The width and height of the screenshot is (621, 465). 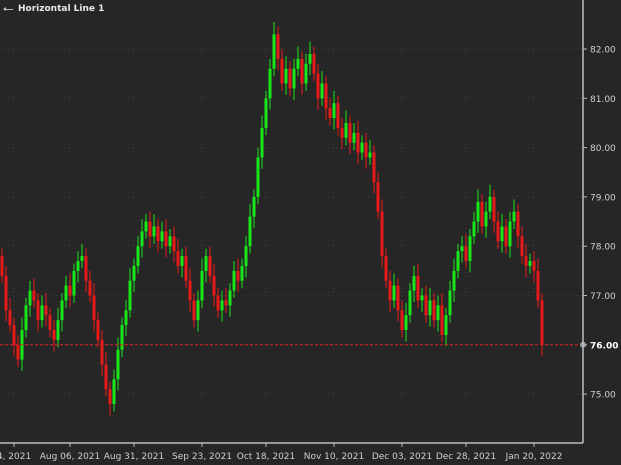 What do you see at coordinates (603, 51) in the screenshot?
I see `y-tick-label: 82.00` at bounding box center [603, 51].